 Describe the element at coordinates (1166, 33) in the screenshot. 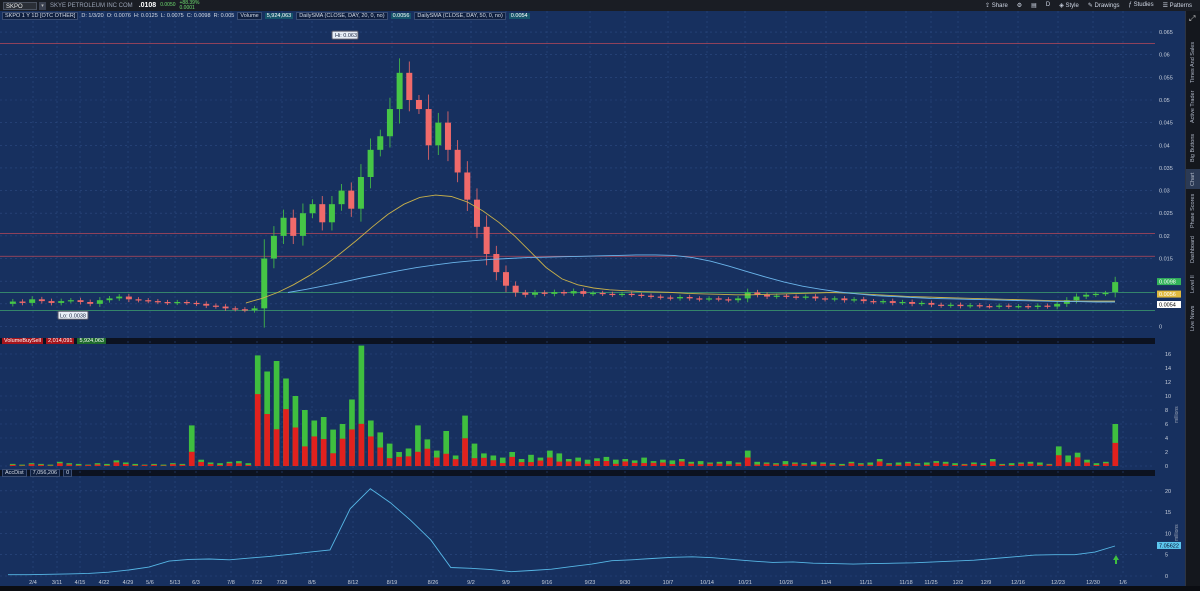

I see `y-tick-label: 0.065` at that location.